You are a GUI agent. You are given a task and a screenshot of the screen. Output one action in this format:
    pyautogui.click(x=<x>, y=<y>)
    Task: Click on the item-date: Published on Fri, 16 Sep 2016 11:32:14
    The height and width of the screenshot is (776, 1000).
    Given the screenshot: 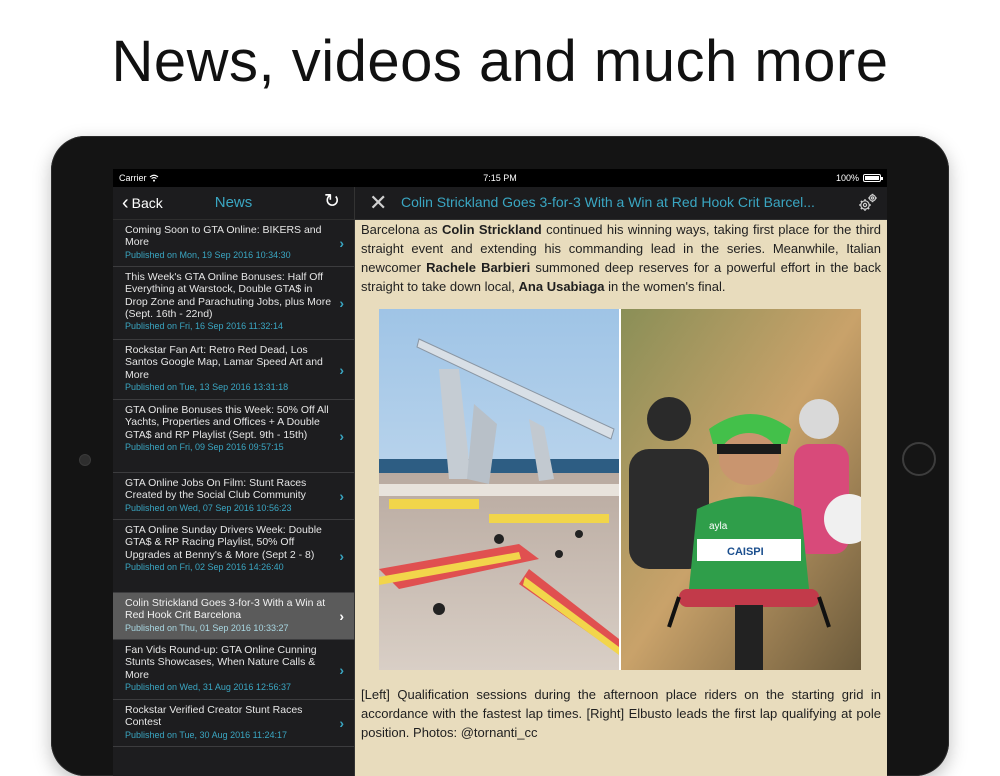 What is the action you would take?
    pyautogui.click(x=204, y=326)
    